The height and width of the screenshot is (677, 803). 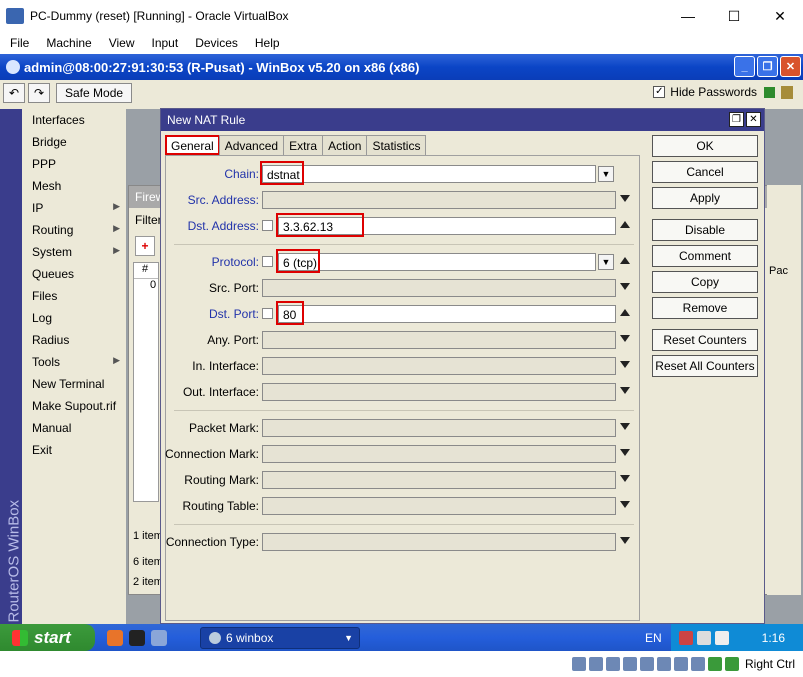 I want to click on menu-view: View, so click(x=120, y=43).